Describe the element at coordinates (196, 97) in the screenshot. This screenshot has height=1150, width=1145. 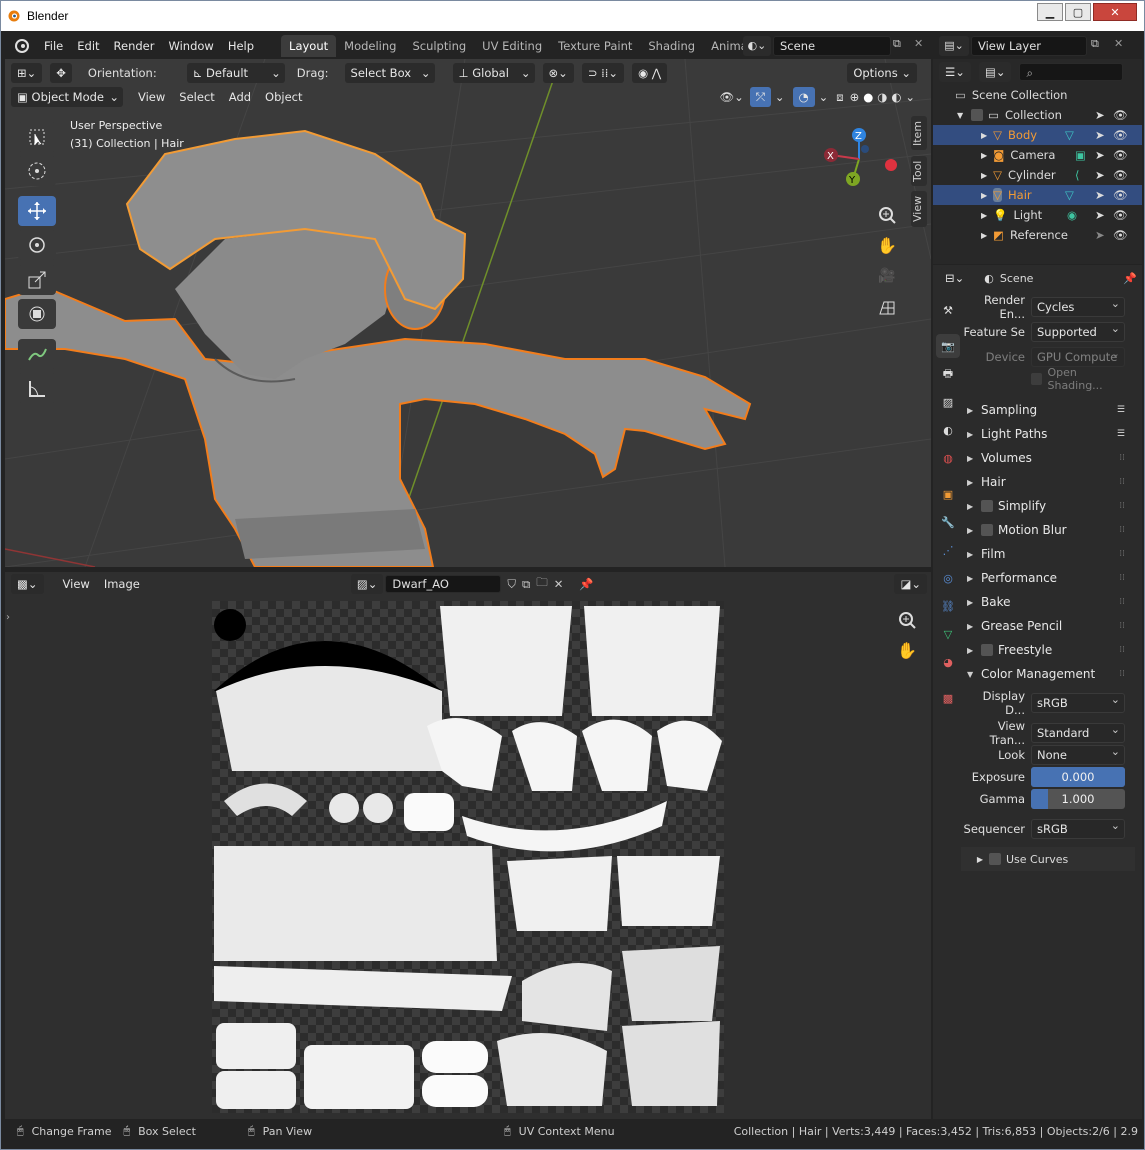
I see `viewport-menu-select: Select` at that location.